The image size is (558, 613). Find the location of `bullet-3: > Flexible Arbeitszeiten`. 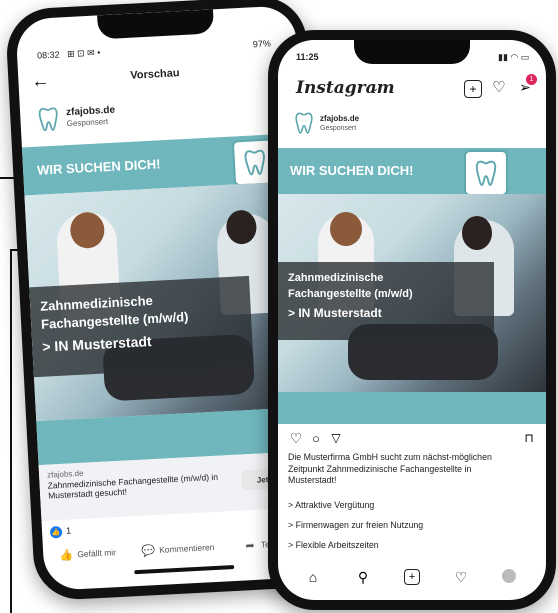

bullet-3: > Flexible Arbeitszeiten is located at coordinates (333, 545).